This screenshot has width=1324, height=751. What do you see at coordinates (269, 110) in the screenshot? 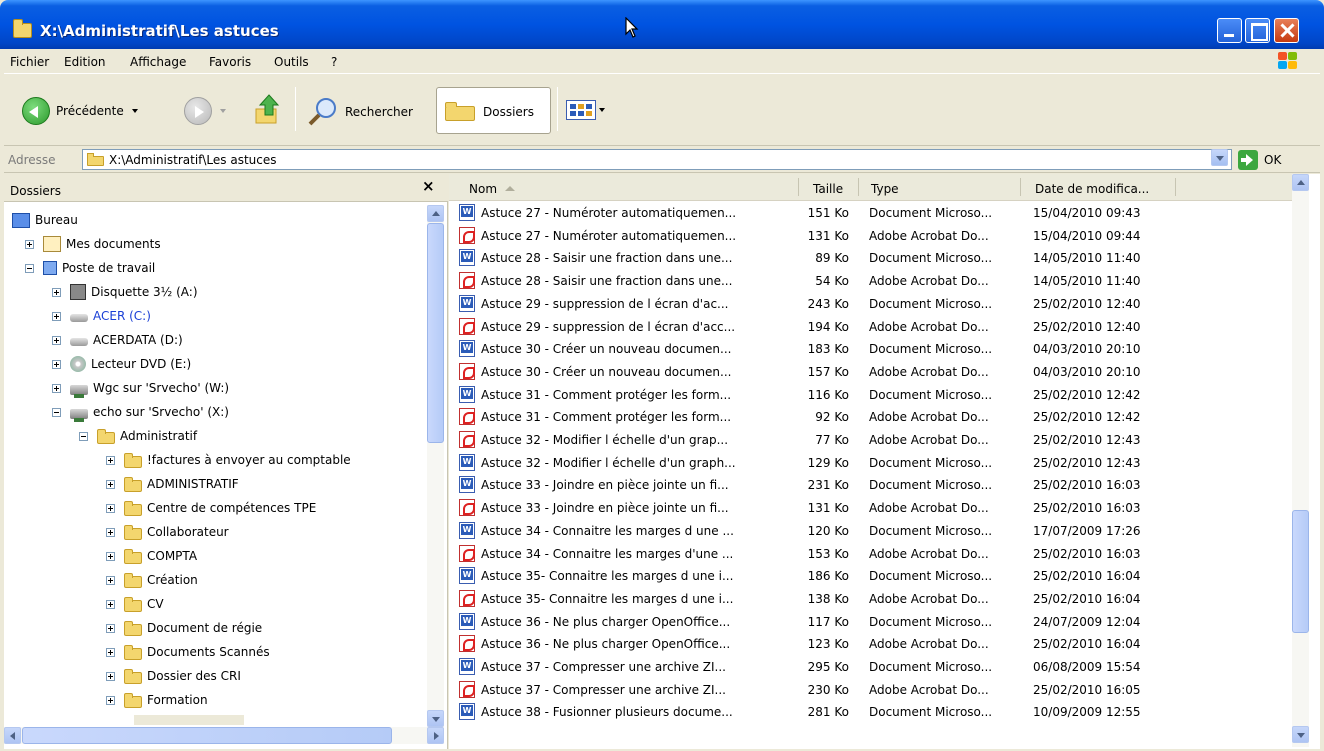
I see `up-folder-button` at bounding box center [269, 110].